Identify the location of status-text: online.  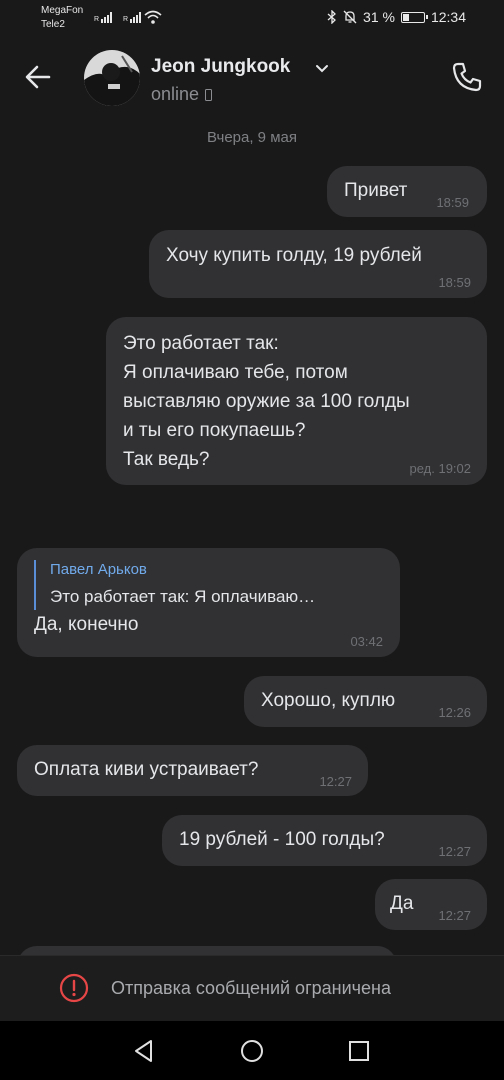
(175, 94).